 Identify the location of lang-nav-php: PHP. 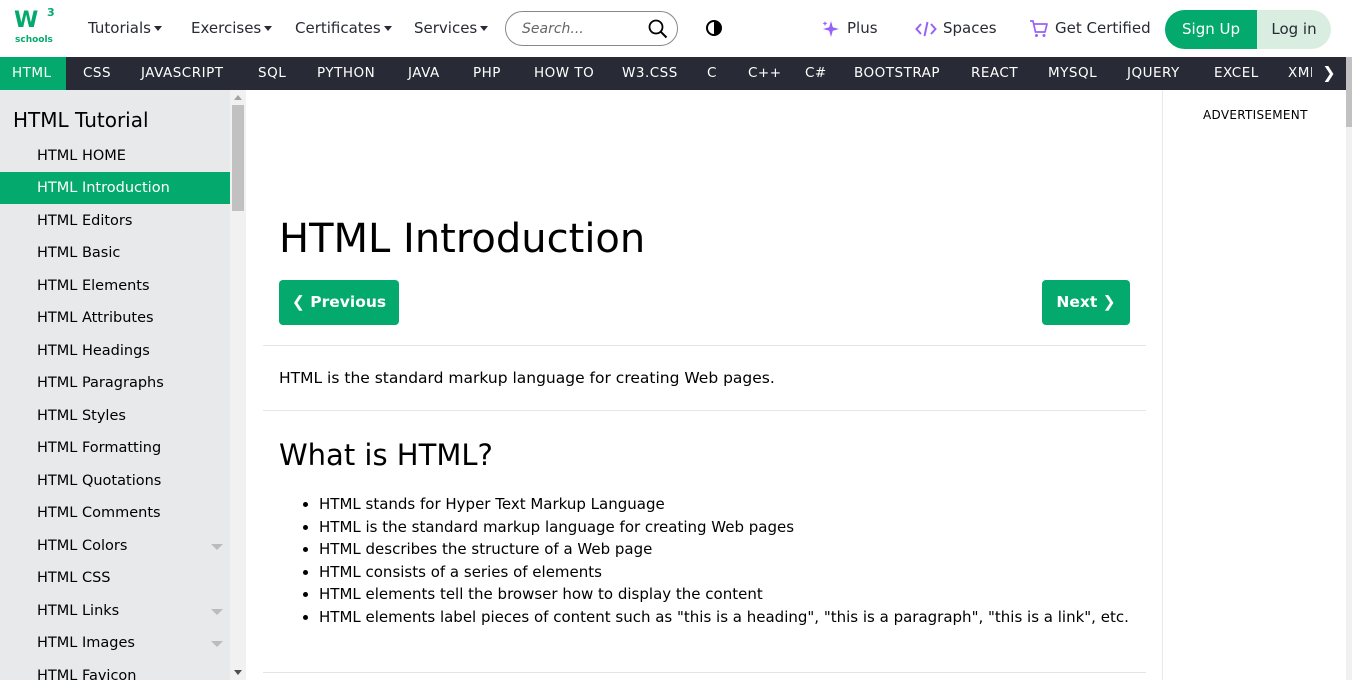
(487, 73).